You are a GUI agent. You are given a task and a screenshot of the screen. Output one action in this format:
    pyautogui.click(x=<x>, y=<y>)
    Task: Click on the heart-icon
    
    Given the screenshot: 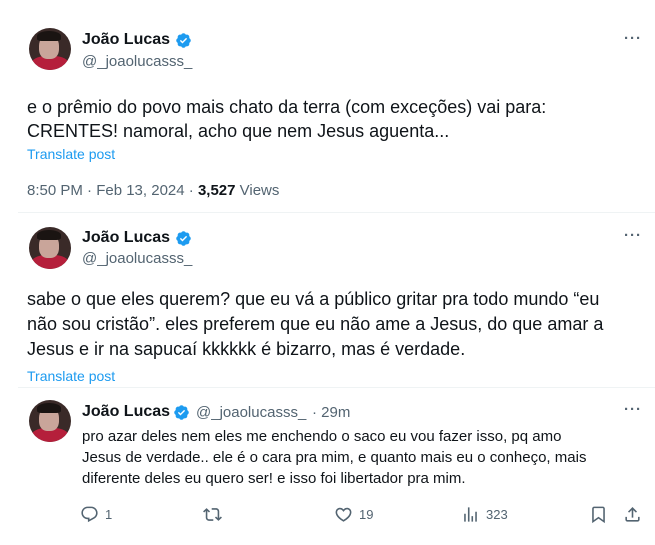 What is the action you would take?
    pyautogui.click(x=343, y=514)
    